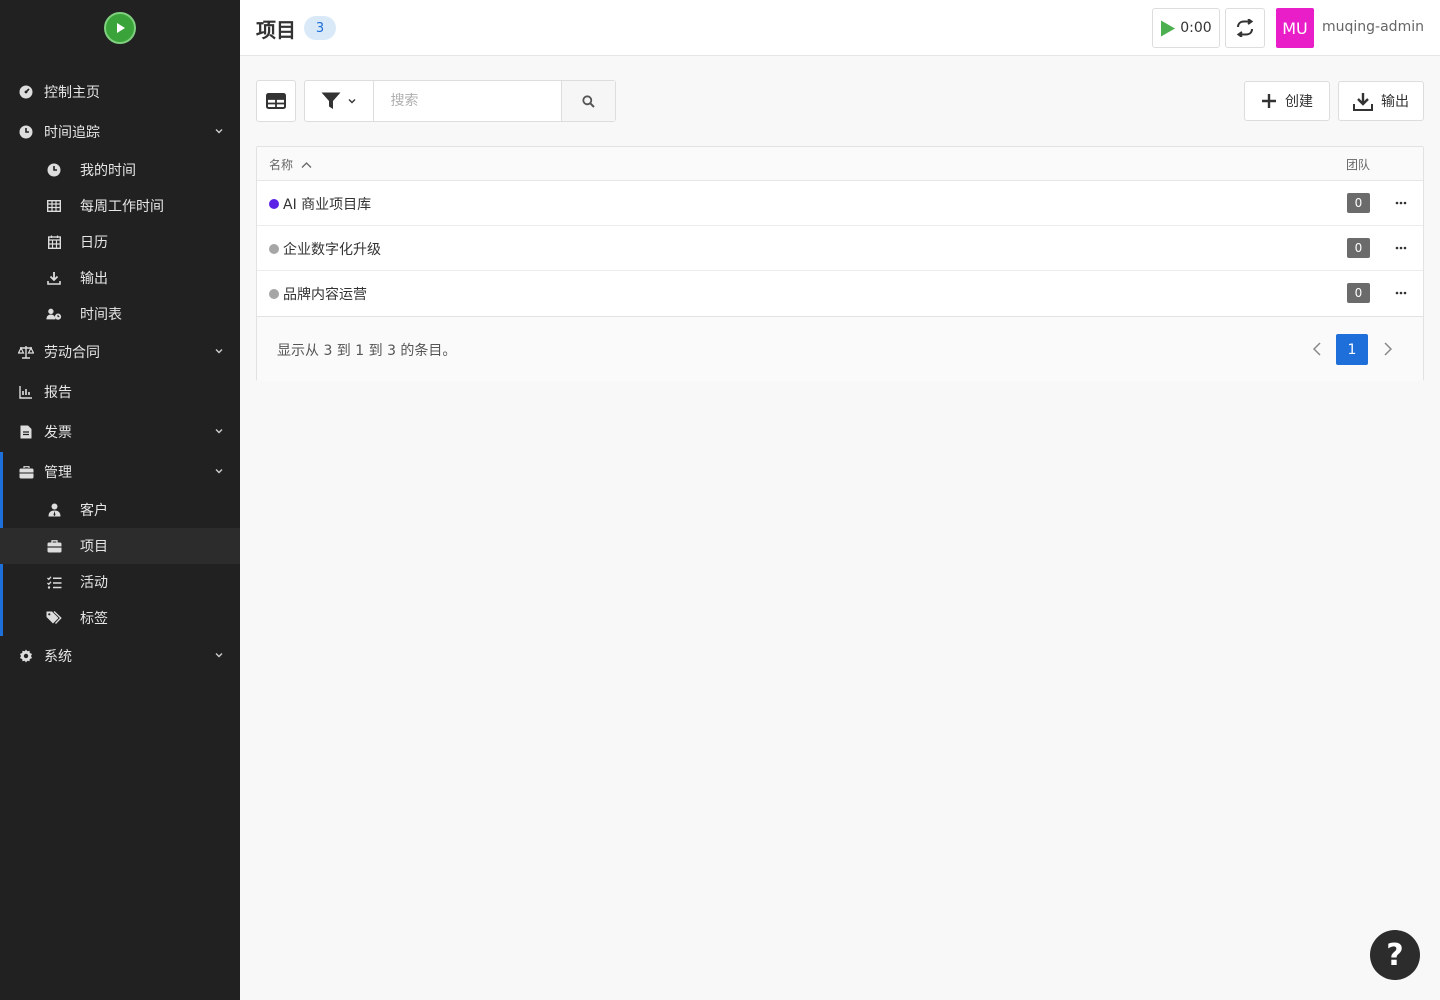  Describe the element at coordinates (840, 164) in the screenshot. I see `table-header: 名称 团队` at that location.